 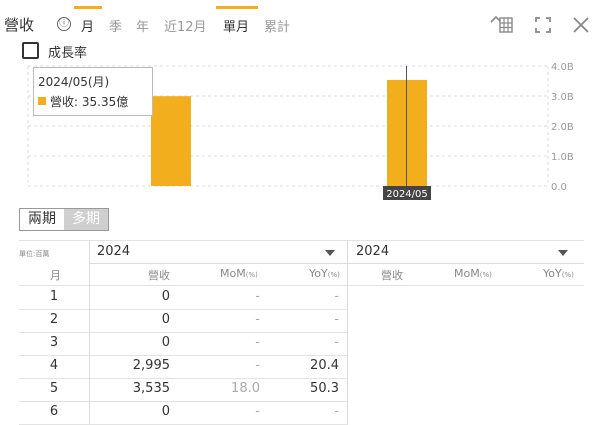 What do you see at coordinates (114, 251) in the screenshot?
I see `left-year-value: 2024` at bounding box center [114, 251].